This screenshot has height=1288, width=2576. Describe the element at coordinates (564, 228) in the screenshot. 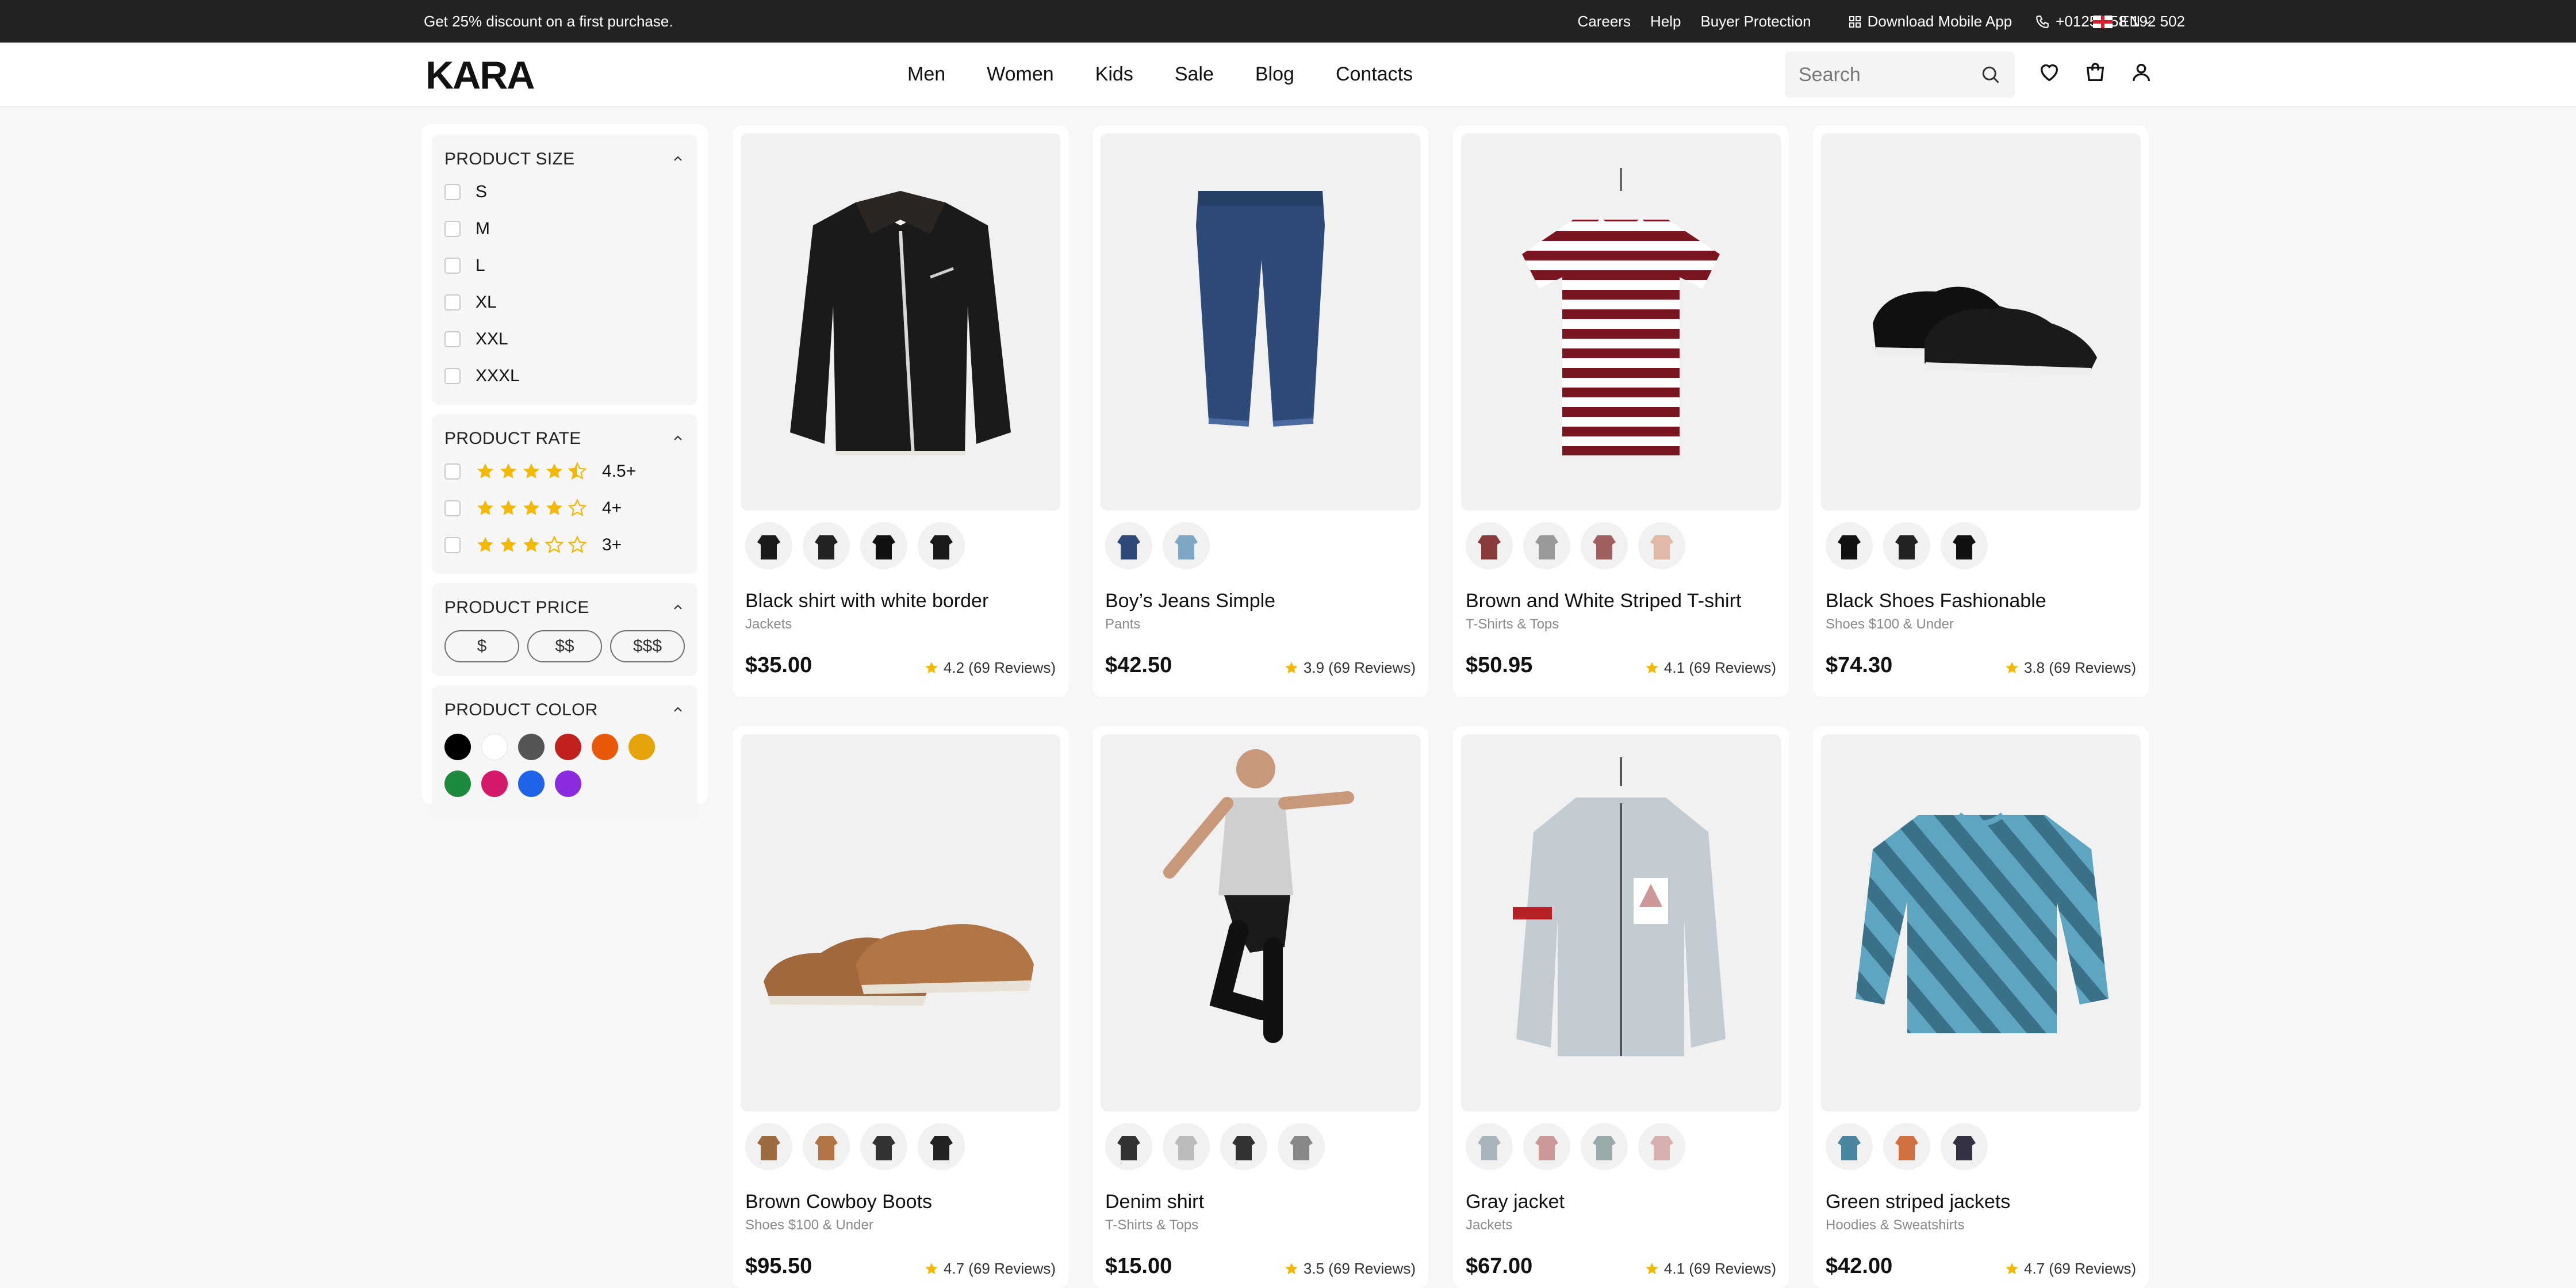

I see `size-option-m: M` at that location.